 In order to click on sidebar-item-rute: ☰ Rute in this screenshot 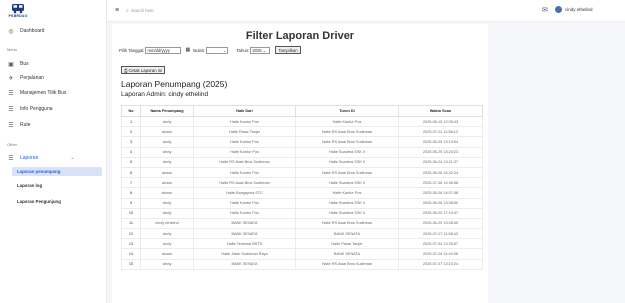, I will do `click(53, 125)`.